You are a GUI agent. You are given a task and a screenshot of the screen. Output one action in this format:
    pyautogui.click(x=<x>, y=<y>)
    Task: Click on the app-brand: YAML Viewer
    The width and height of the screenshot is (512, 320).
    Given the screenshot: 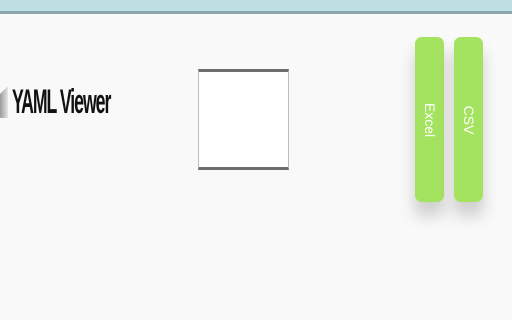 What is the action you would take?
    pyautogui.click(x=100, y=102)
    